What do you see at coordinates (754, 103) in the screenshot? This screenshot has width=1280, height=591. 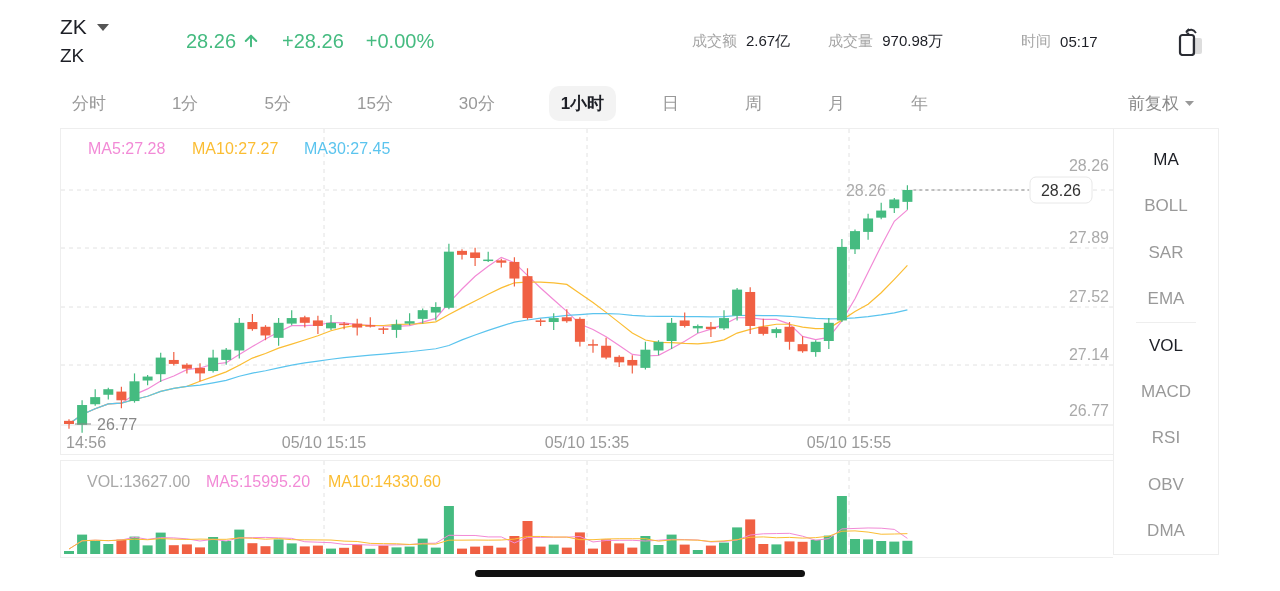 I see `period-tab: 周` at bounding box center [754, 103].